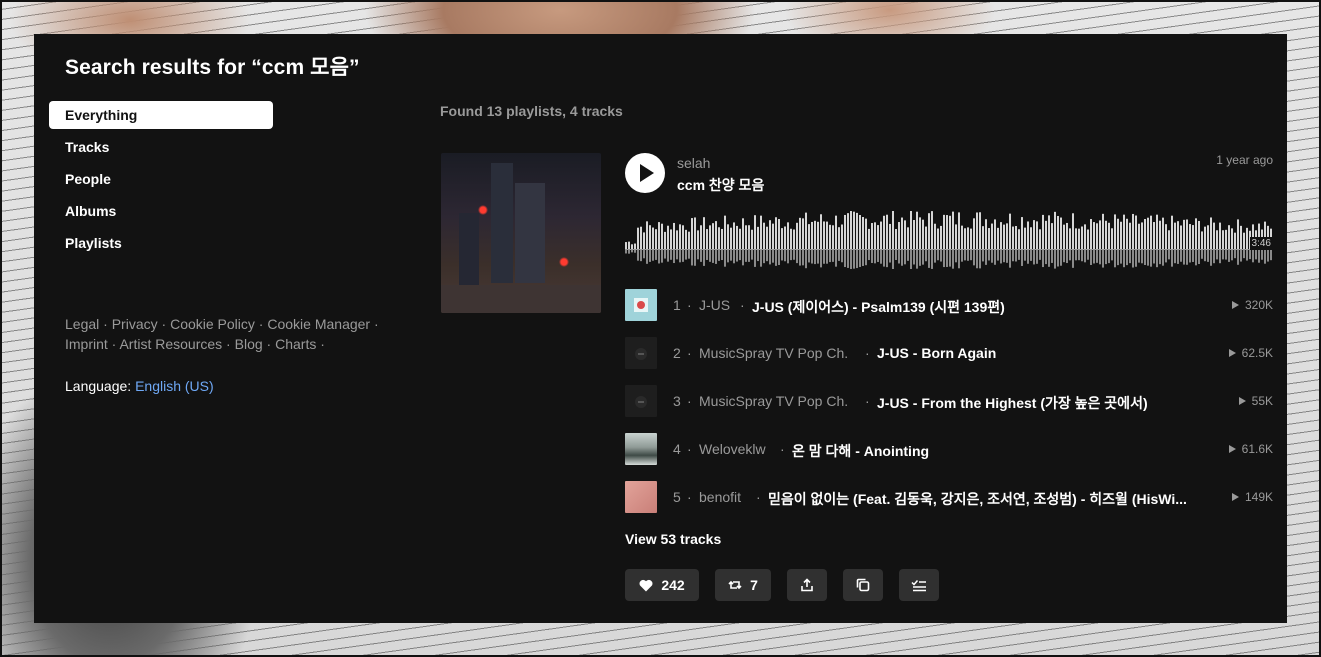  I want to click on footer-link-imprint: Imprint, so click(86, 344).